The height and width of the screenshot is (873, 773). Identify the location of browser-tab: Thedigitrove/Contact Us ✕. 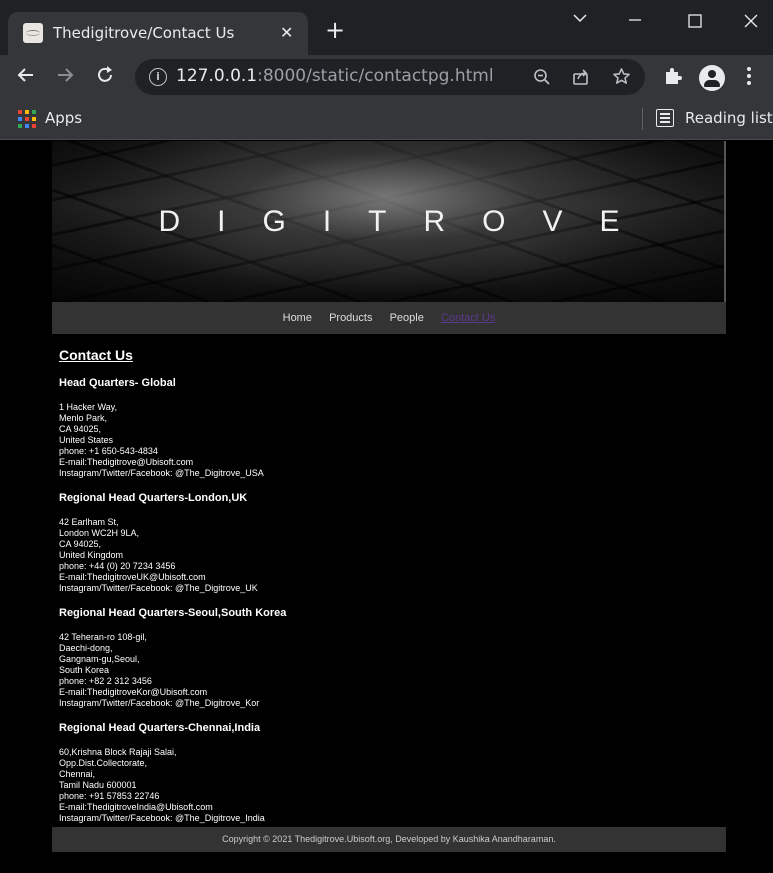
(158, 34).